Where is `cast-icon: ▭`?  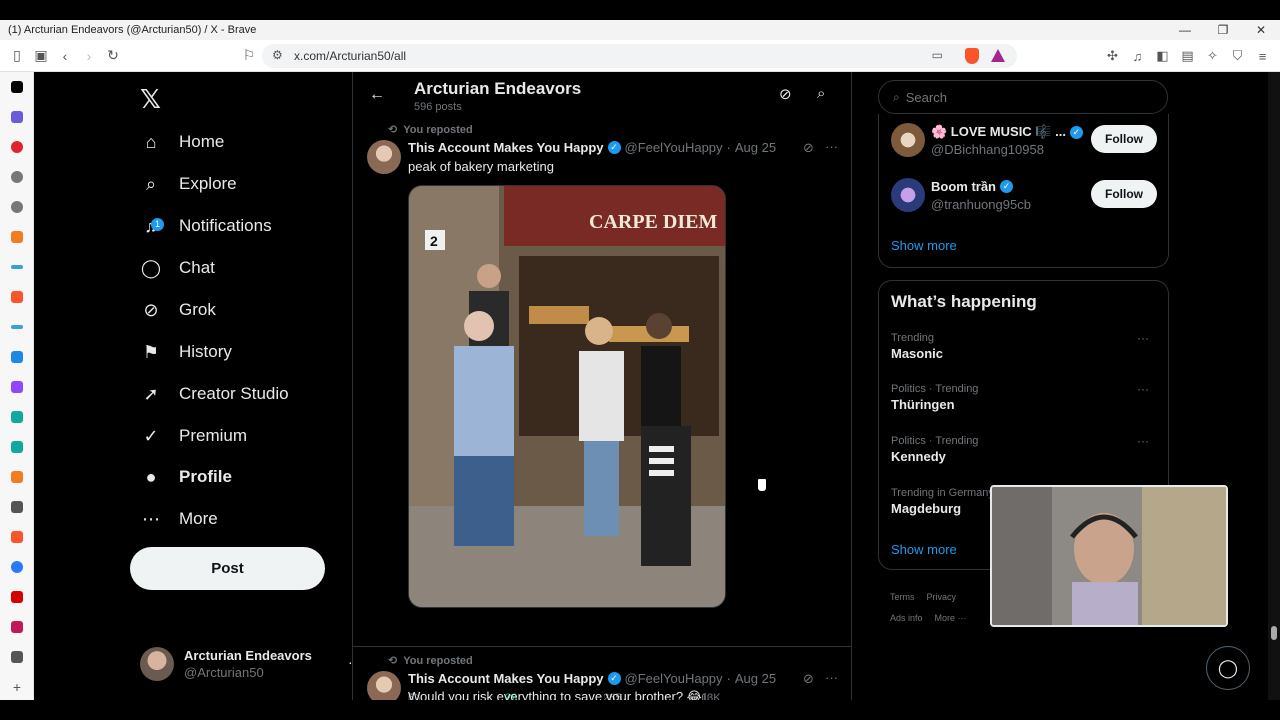 cast-icon: ▭ is located at coordinates (937, 55).